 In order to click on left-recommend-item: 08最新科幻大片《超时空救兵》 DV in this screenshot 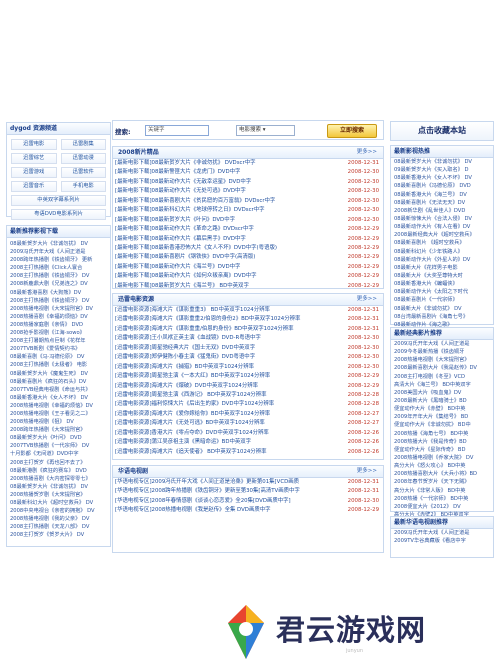, I will do `click(58, 503)`.